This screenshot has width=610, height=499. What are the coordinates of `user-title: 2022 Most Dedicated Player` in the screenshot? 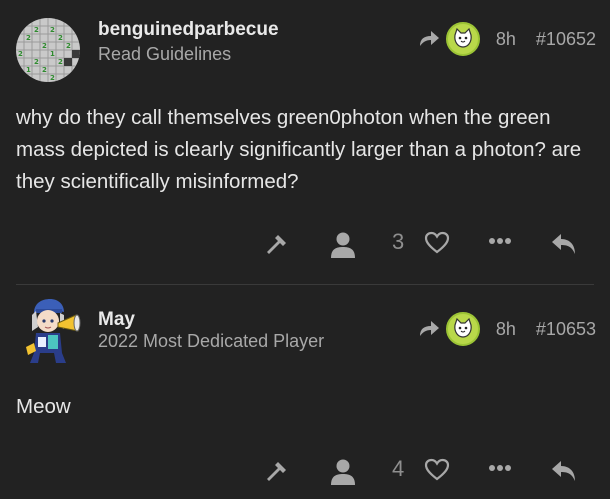 It's located at (211, 341).